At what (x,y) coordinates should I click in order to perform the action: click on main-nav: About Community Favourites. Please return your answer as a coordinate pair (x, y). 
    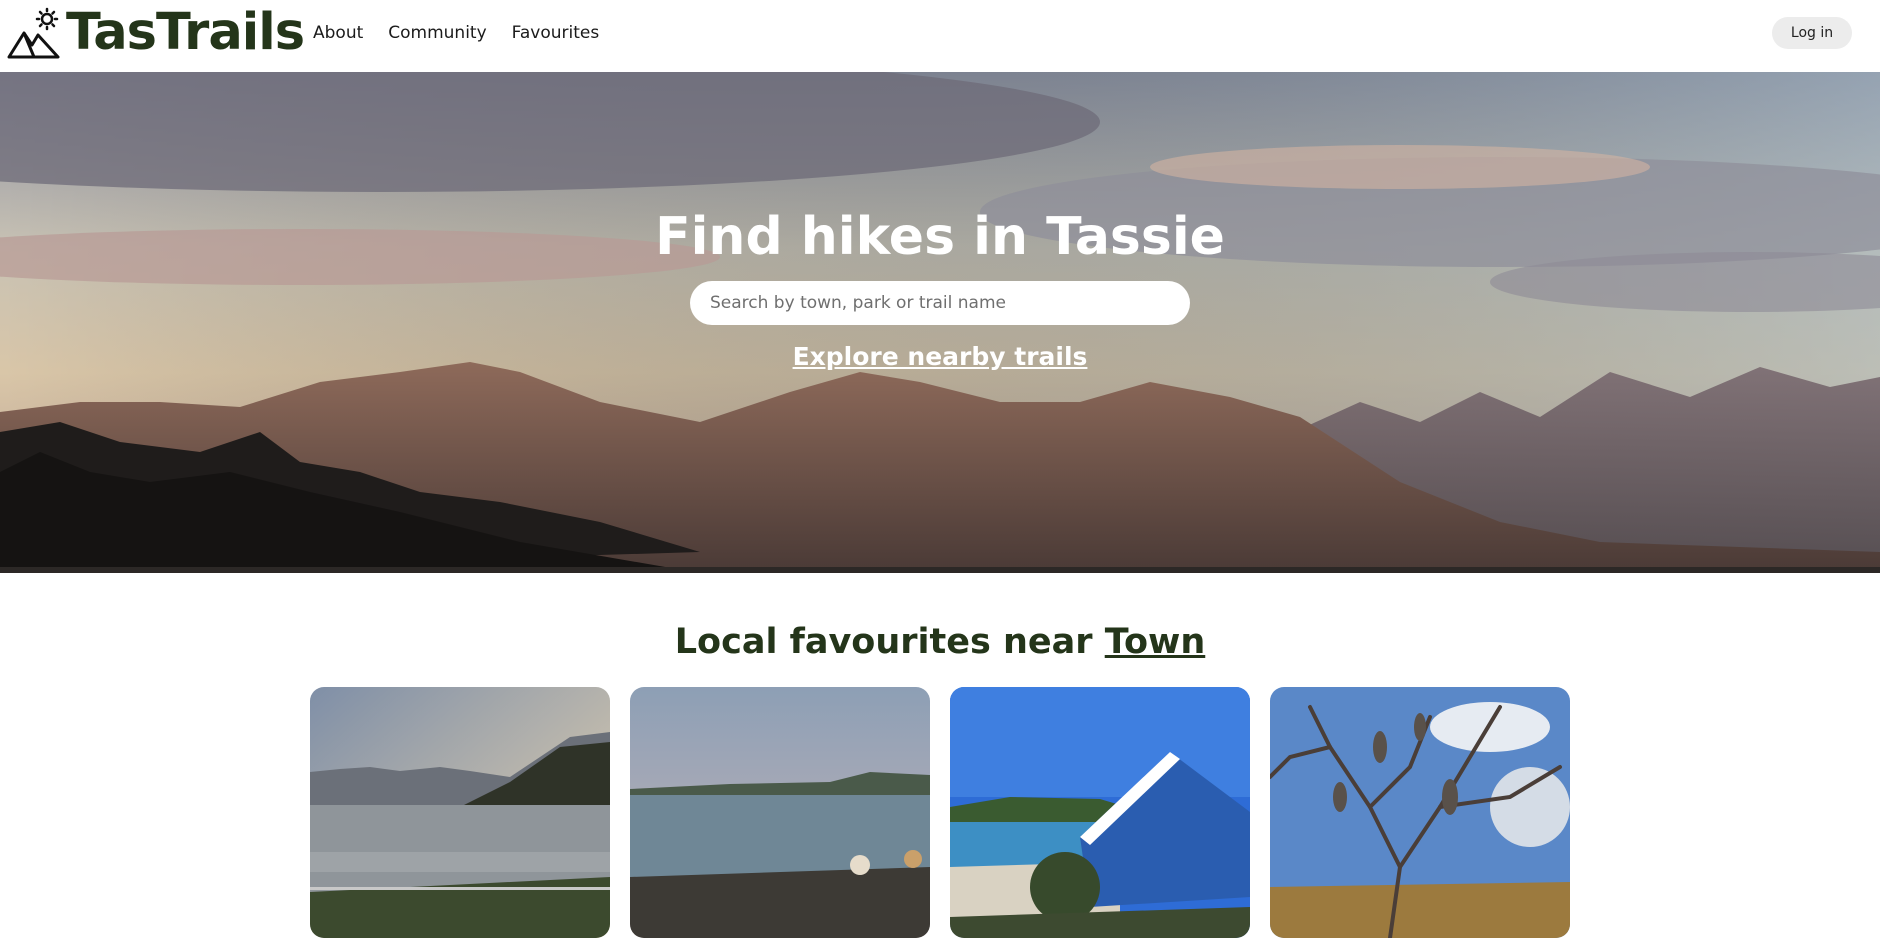
    Looking at the image, I should click on (456, 33).